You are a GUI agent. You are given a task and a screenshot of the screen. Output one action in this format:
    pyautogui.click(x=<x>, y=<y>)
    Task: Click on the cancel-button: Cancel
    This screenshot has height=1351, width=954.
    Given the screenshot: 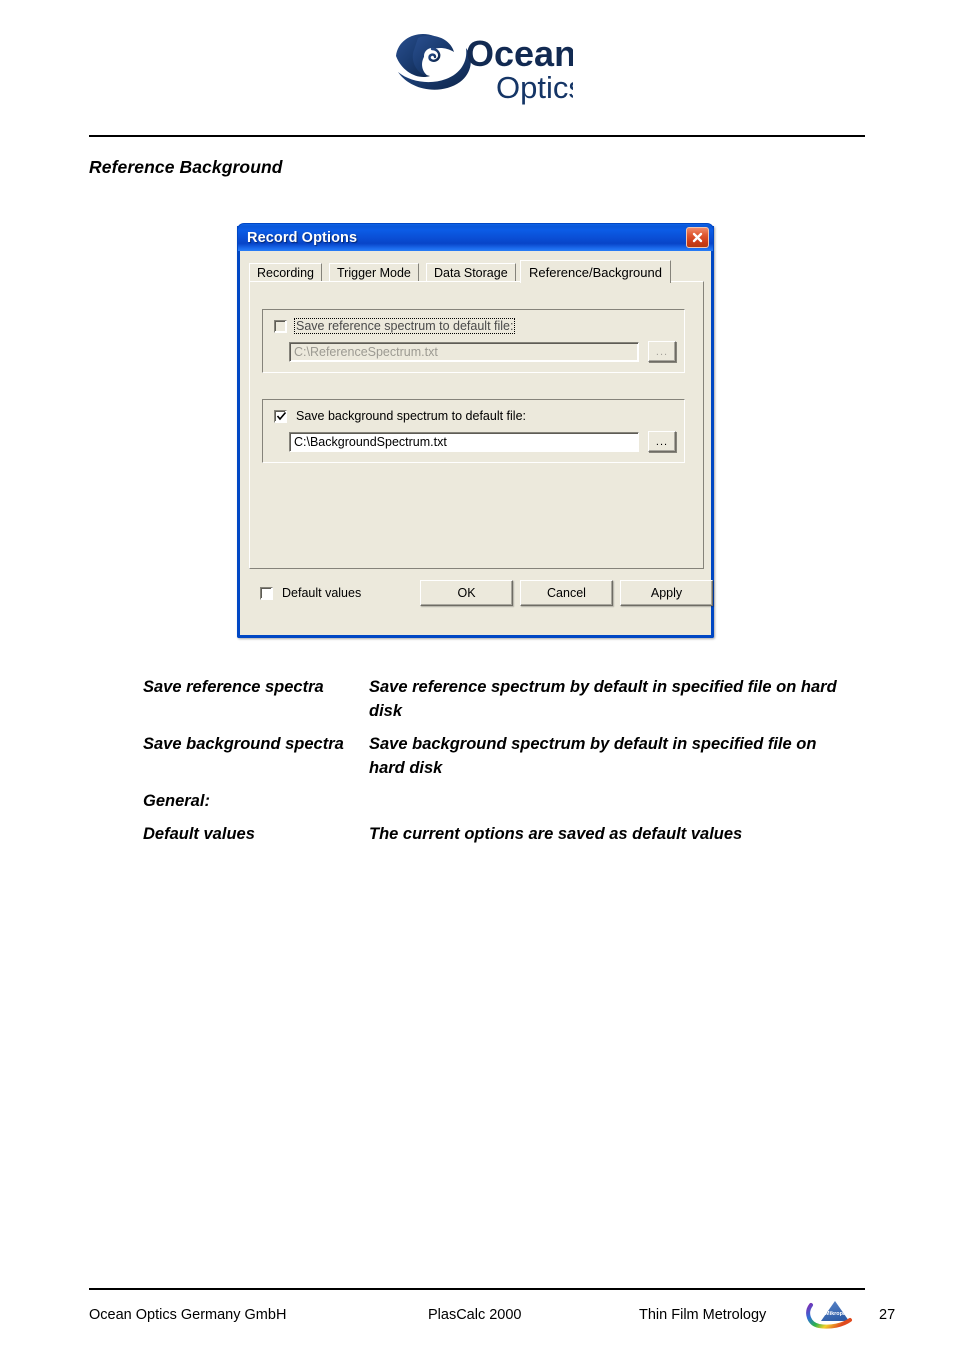 What is the action you would take?
    pyautogui.click(x=566, y=593)
    